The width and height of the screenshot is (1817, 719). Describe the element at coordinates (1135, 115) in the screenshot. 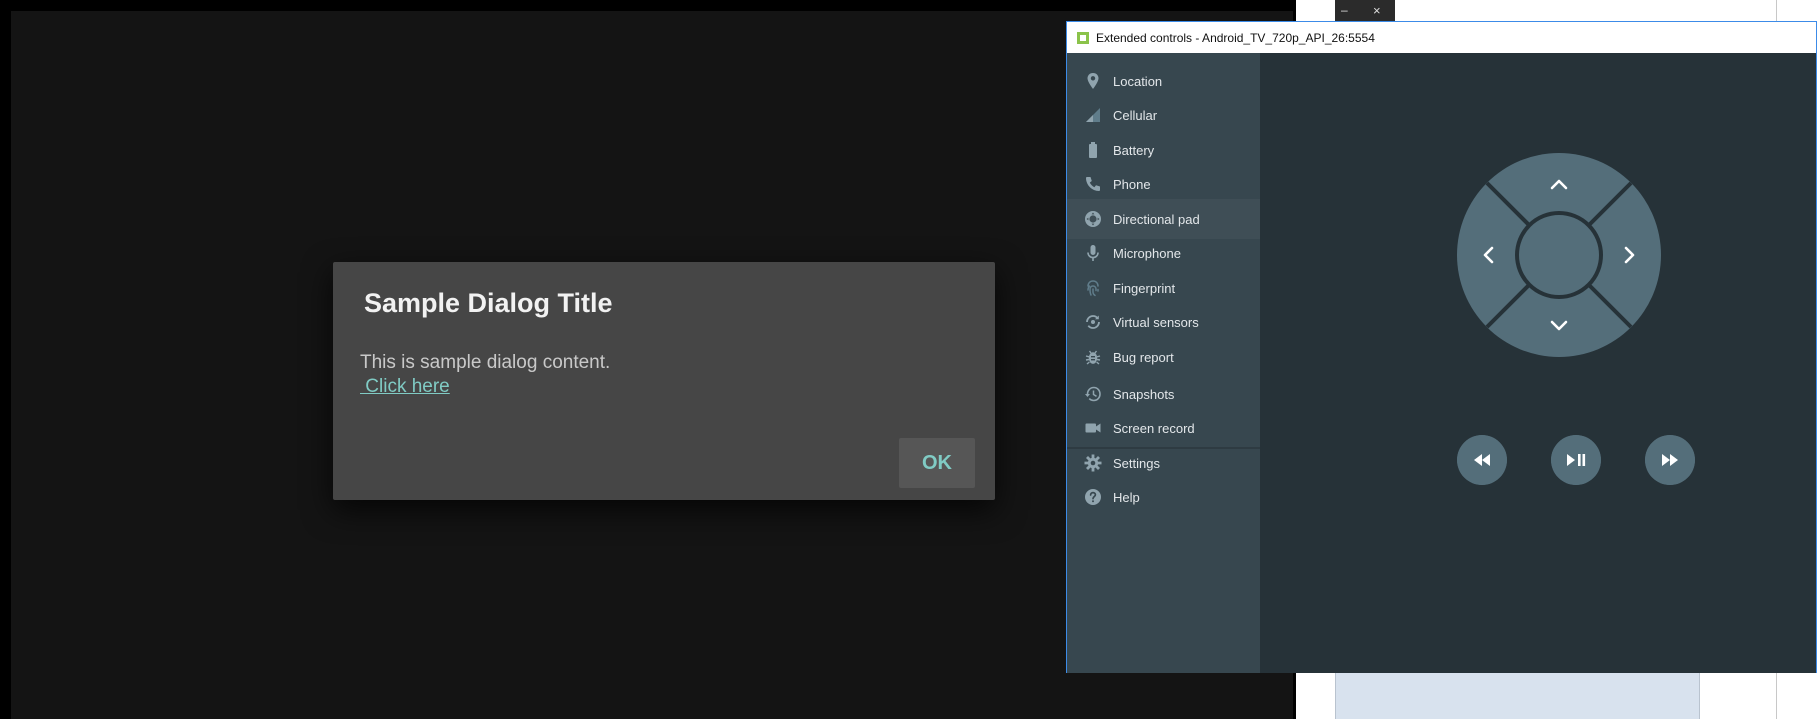

I see `sidebar-item-label: Cellular` at that location.